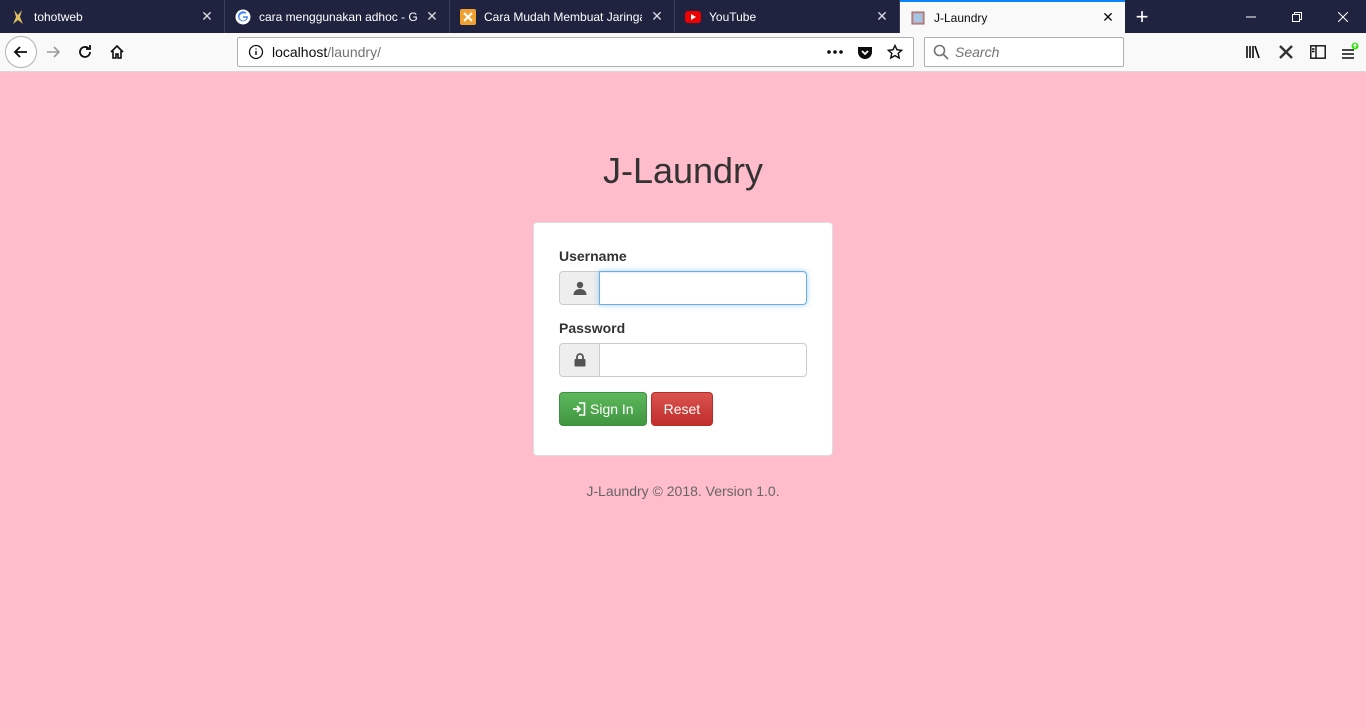  What do you see at coordinates (683, 170) in the screenshot?
I see `page-title: J-Laundry` at bounding box center [683, 170].